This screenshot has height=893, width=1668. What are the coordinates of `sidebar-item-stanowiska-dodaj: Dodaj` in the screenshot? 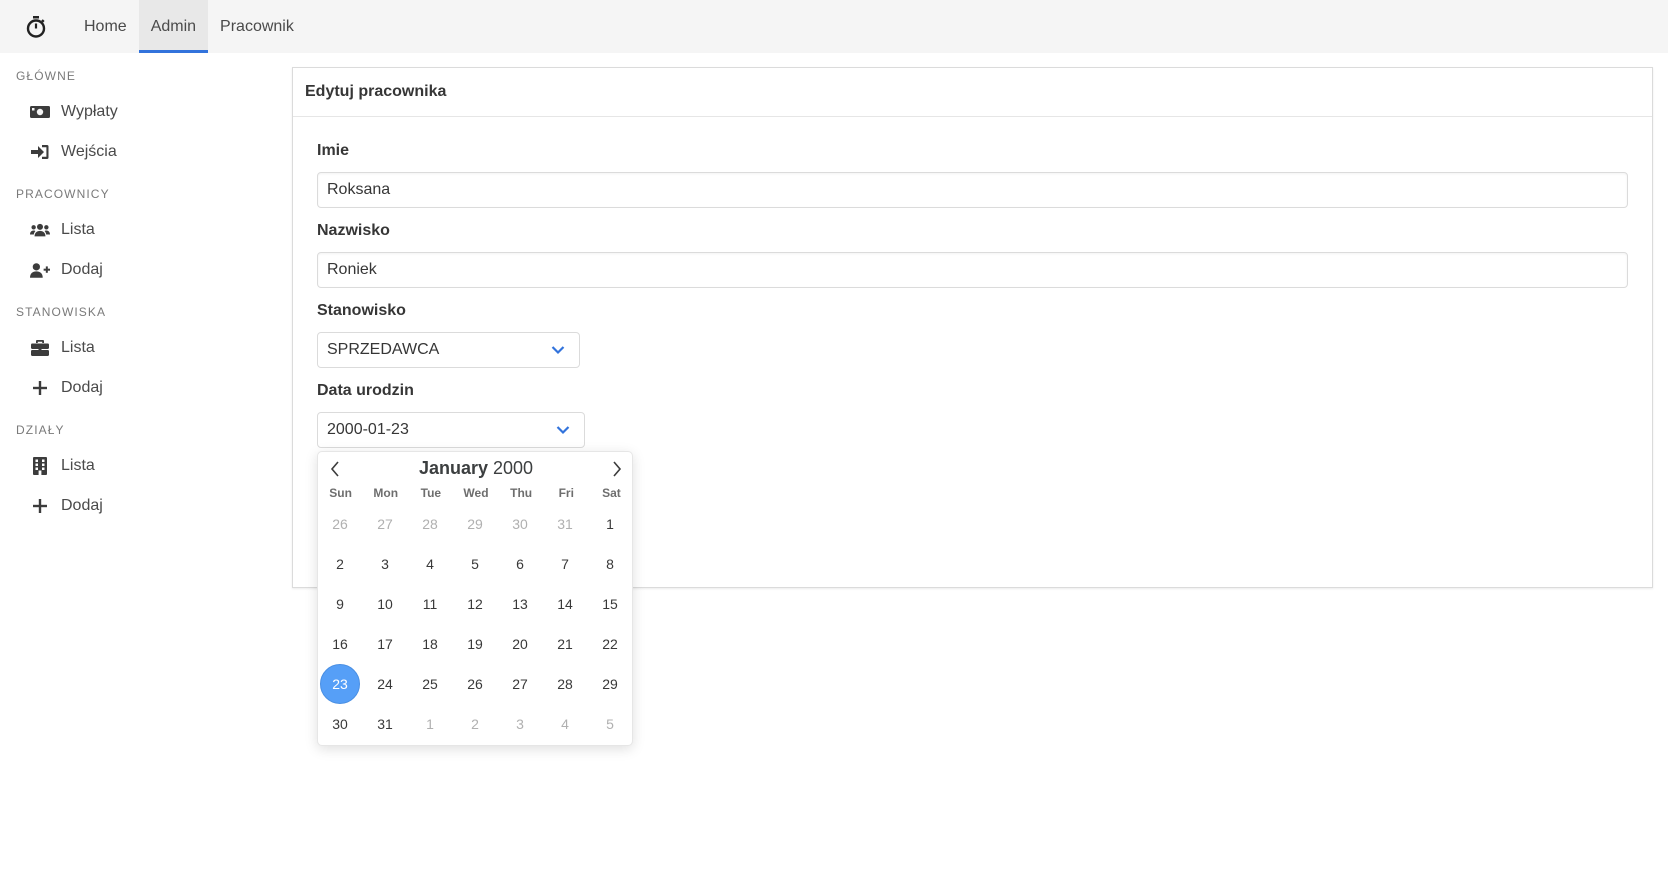 It's located at (130, 388).